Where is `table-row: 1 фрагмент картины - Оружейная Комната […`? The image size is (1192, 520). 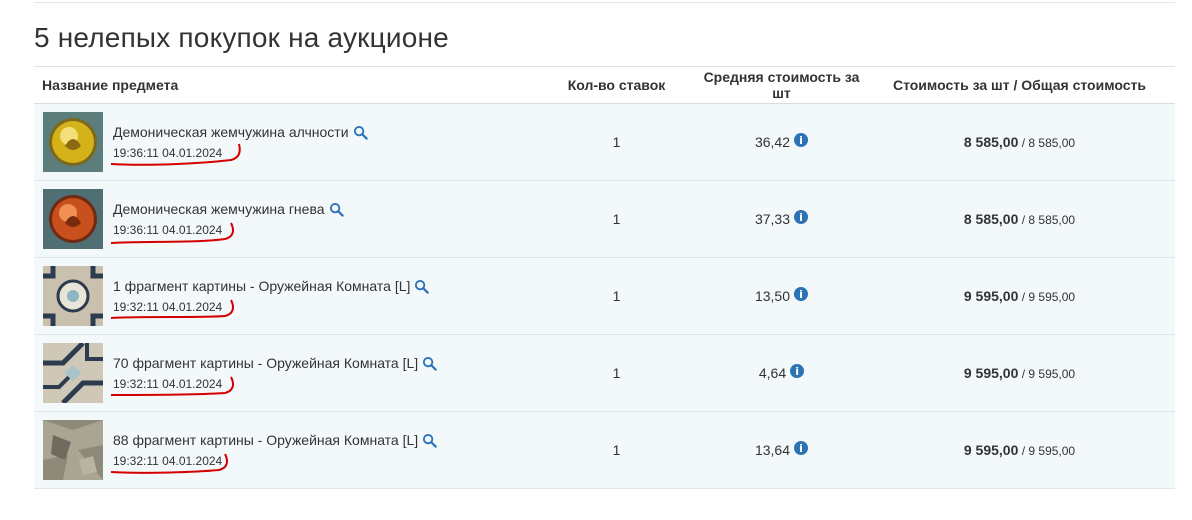
table-row: 1 фрагмент картины - Оружейная Комната [… is located at coordinates (604, 296).